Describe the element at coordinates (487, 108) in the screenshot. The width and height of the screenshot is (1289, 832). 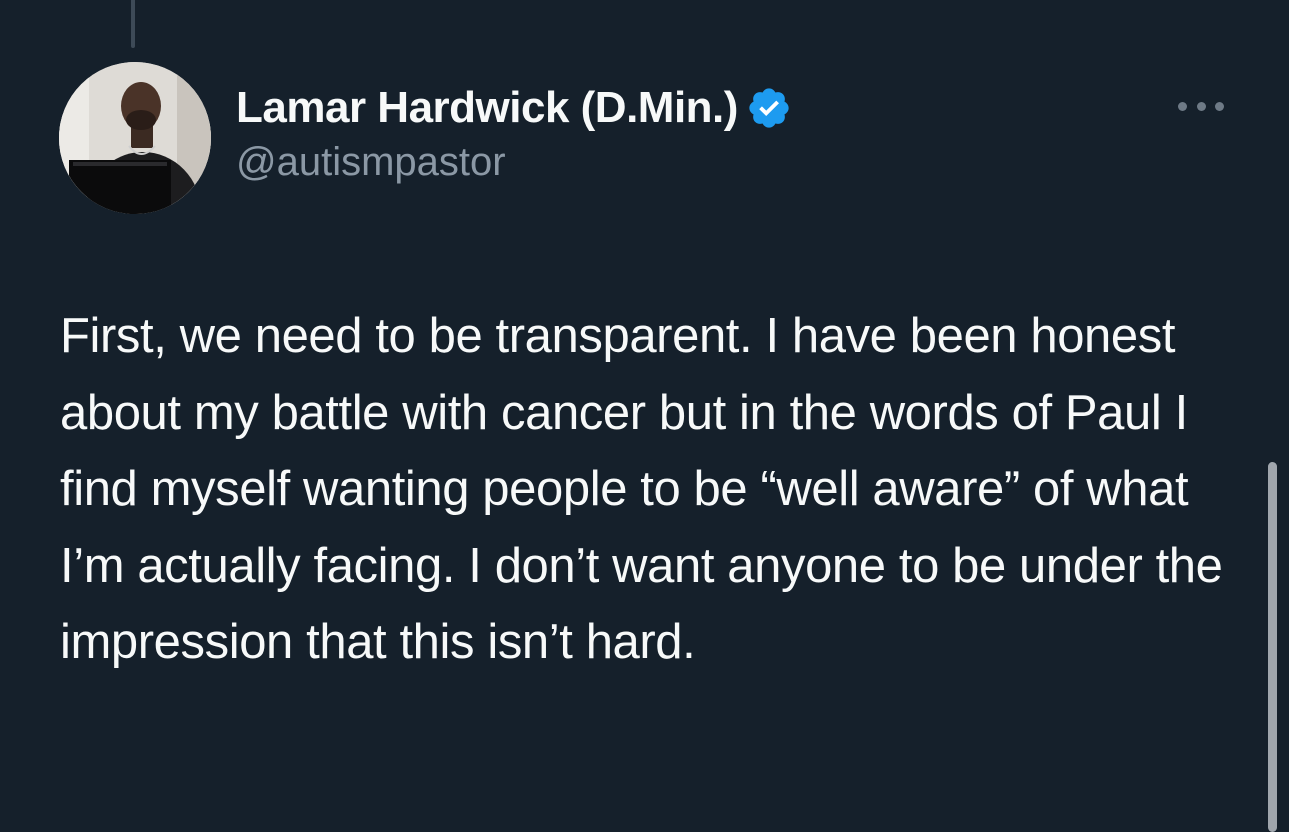
I see `author-display-name: Lamar Hardwick (D.Min.)` at that location.